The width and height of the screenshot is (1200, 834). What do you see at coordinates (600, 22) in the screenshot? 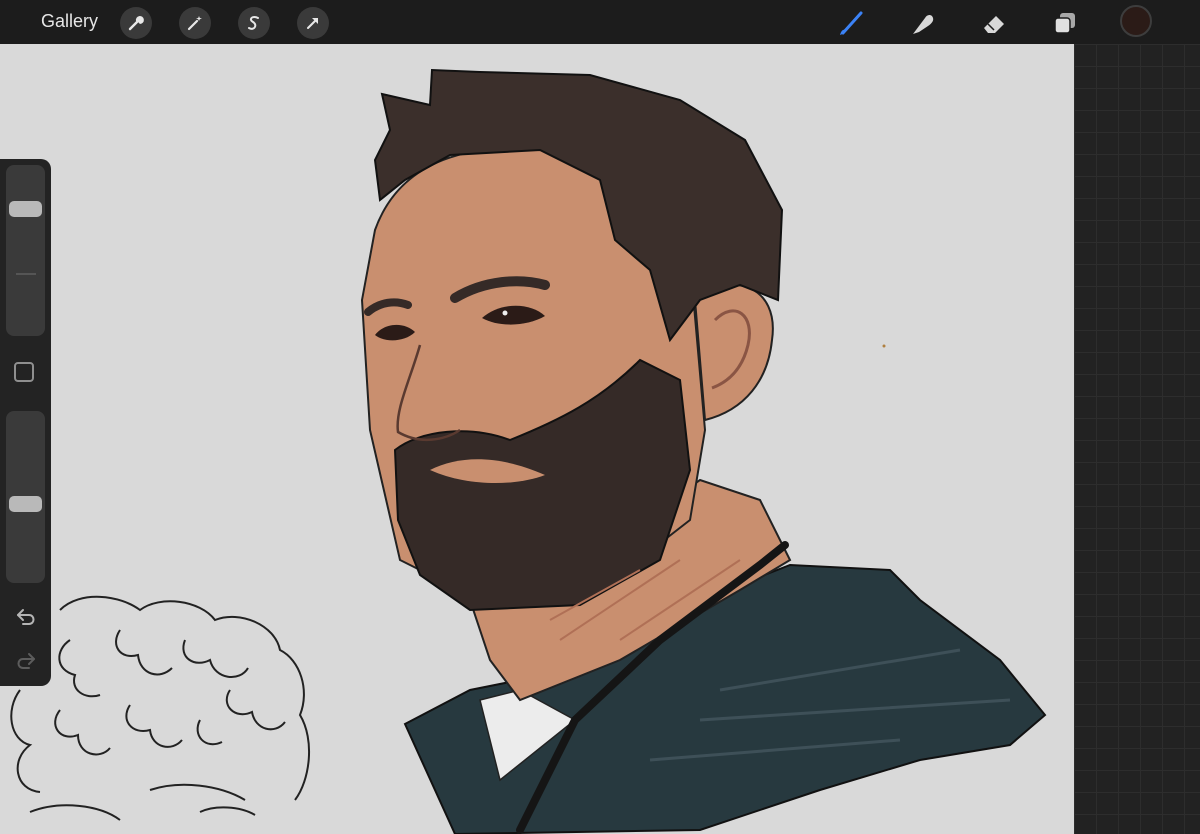
I see `top-toolbar: Gallery` at bounding box center [600, 22].